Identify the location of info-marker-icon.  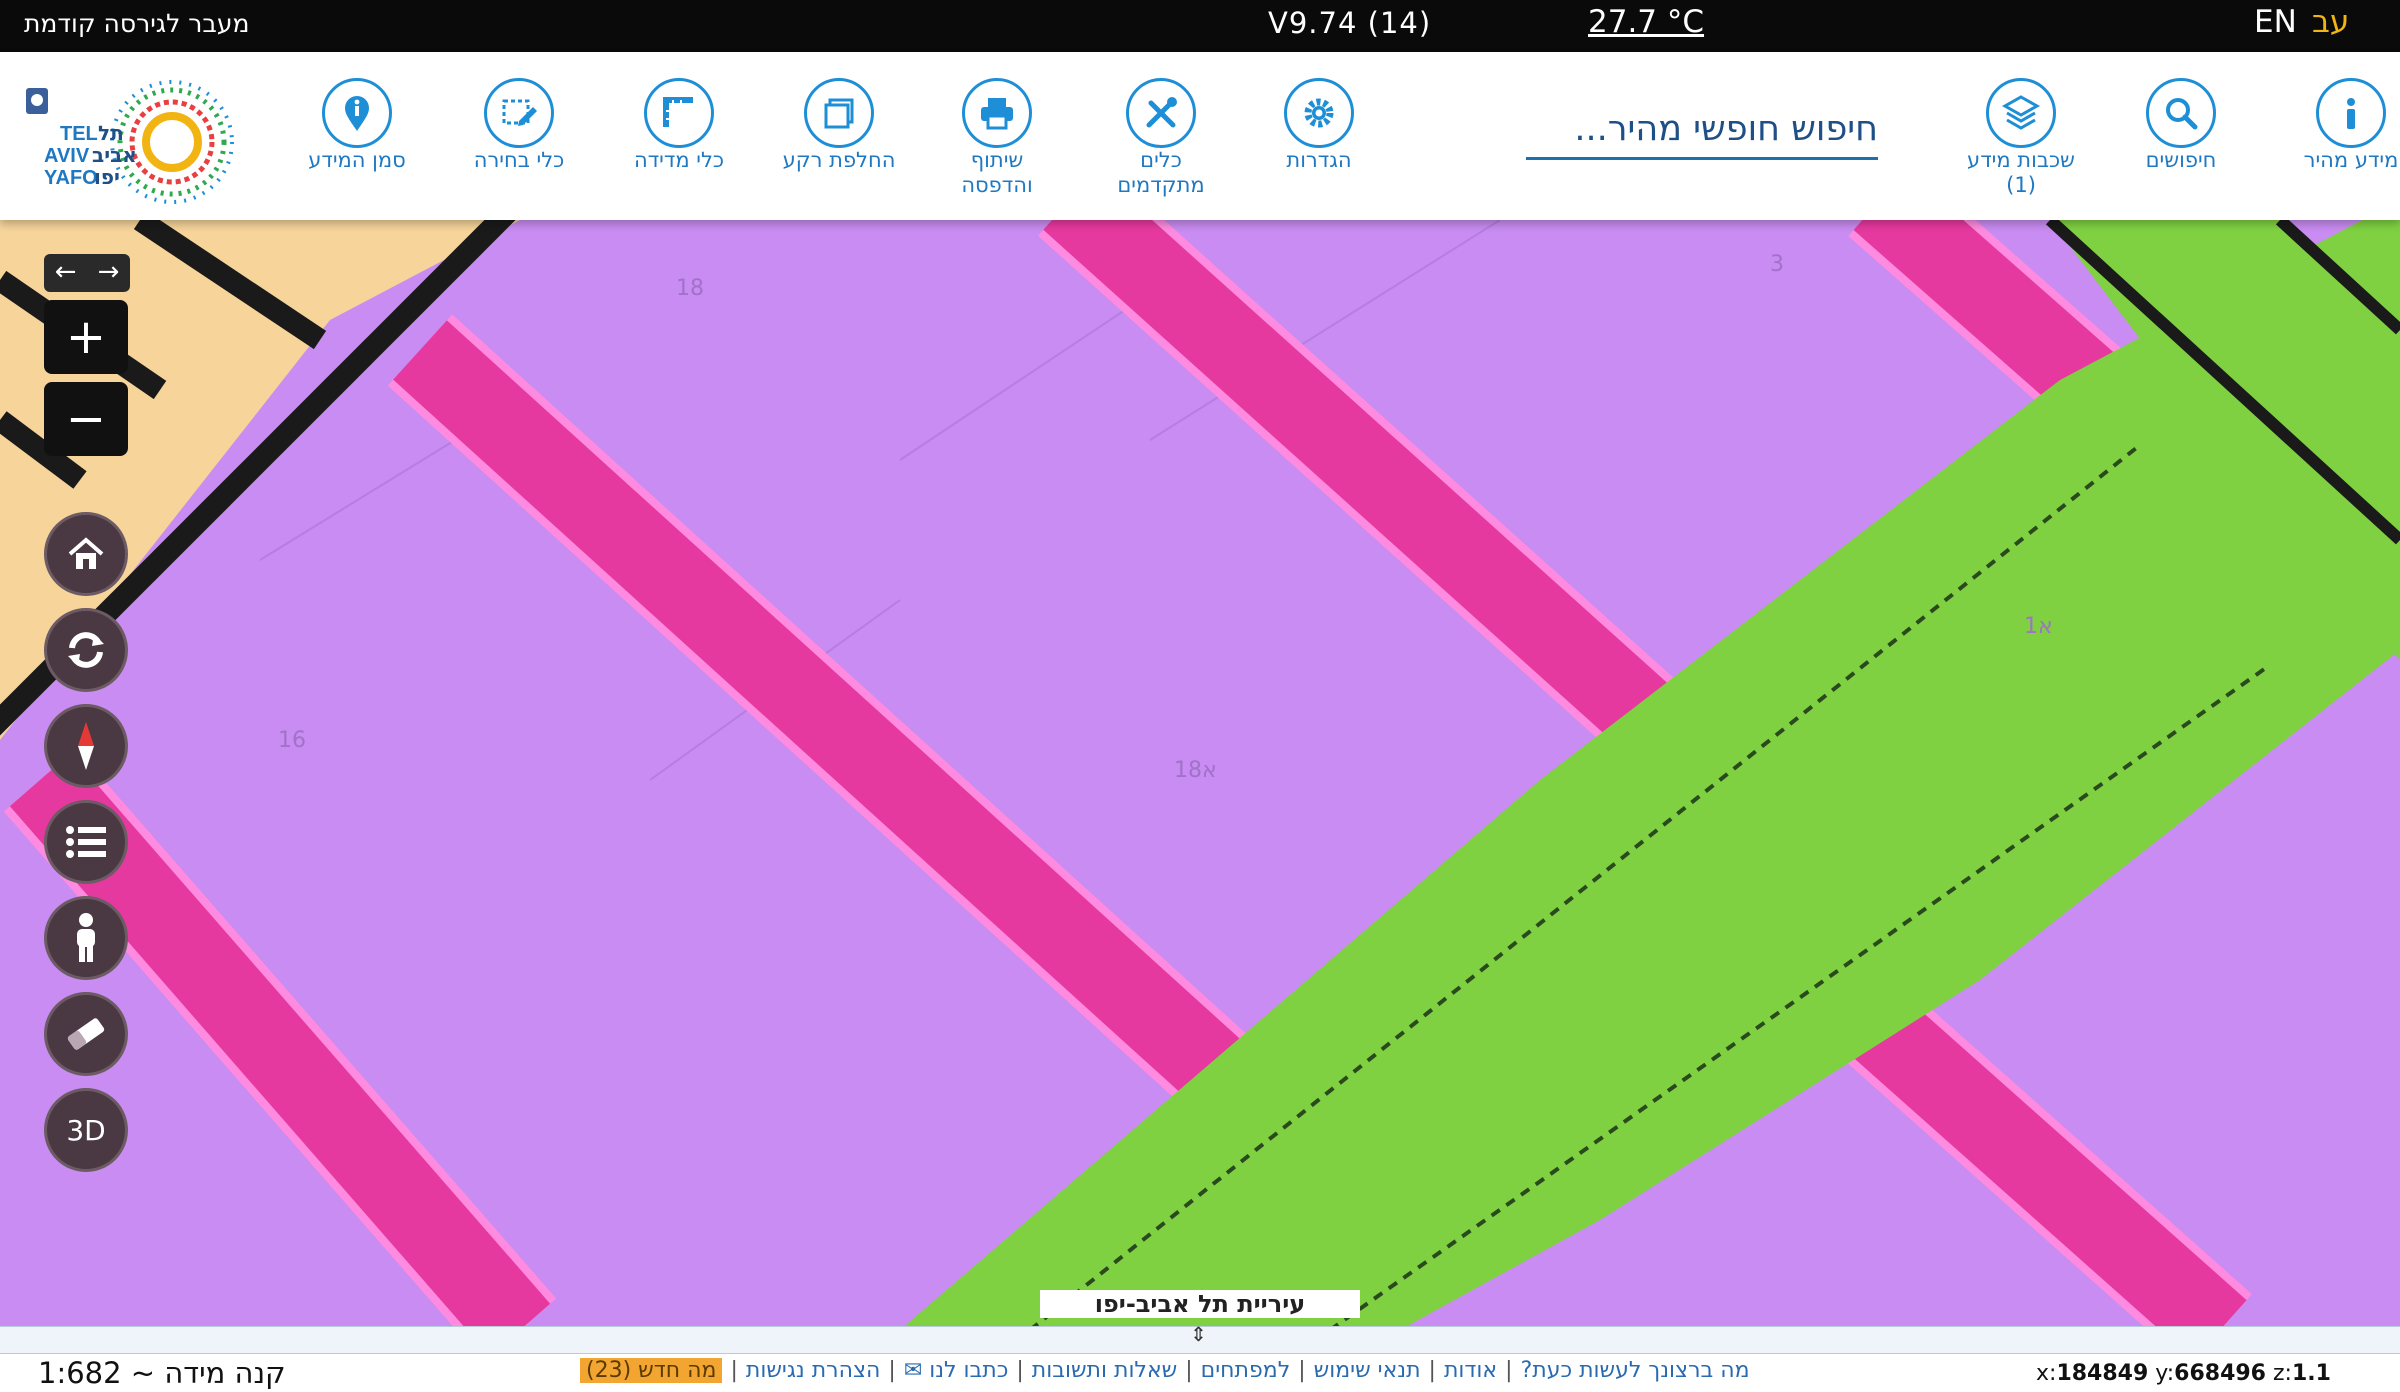
(357, 113).